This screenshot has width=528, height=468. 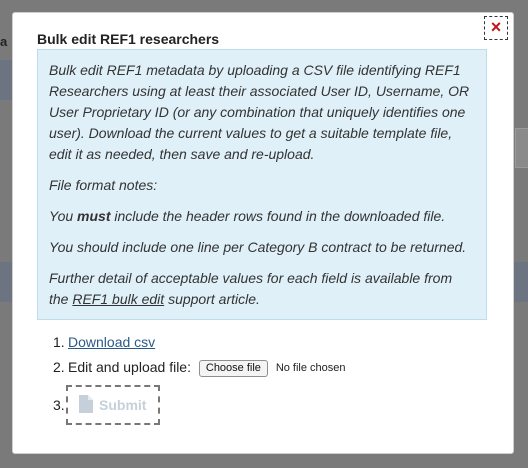 What do you see at coordinates (310, 368) in the screenshot?
I see `file-status-text: No file chosen` at bounding box center [310, 368].